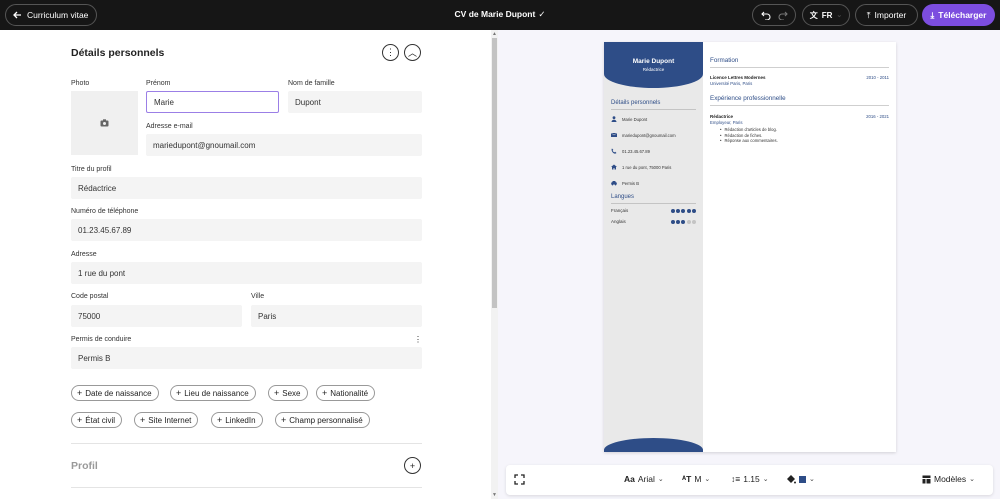 This screenshot has height=499, width=1000. I want to click on cv-contact-license: Permis B, so click(625, 183).